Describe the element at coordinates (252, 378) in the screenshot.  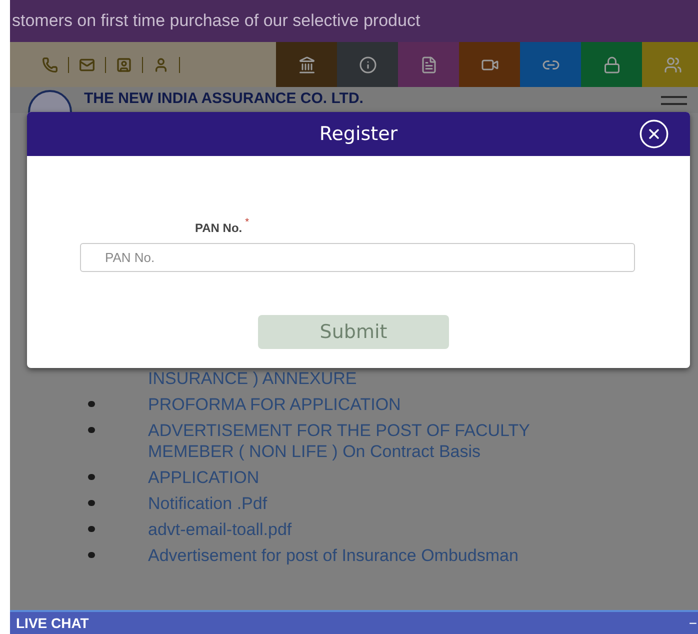
I see `document-link: INSURANCE ) ANNEXURE` at that location.